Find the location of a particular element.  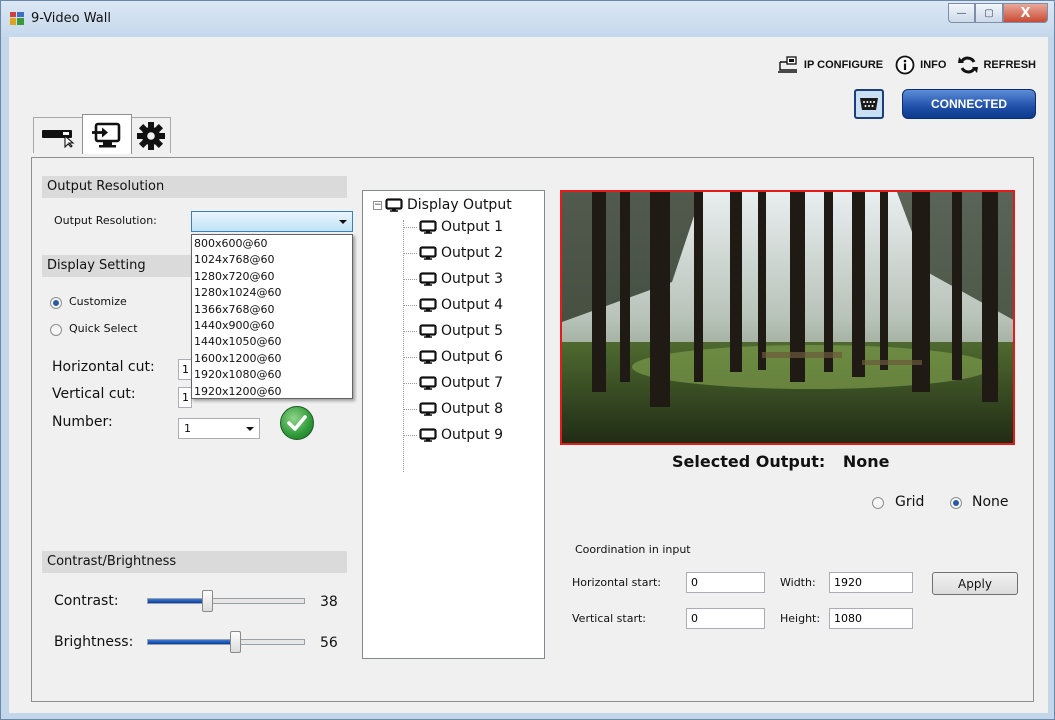

refresh-link: REFRESH is located at coordinates (997, 65).